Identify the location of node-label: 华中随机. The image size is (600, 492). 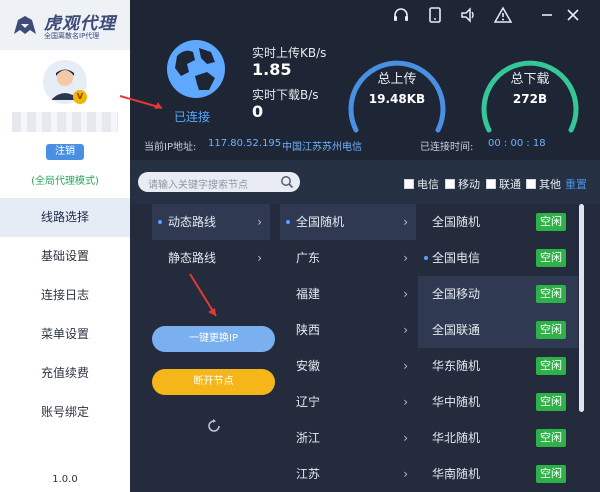
(456, 402).